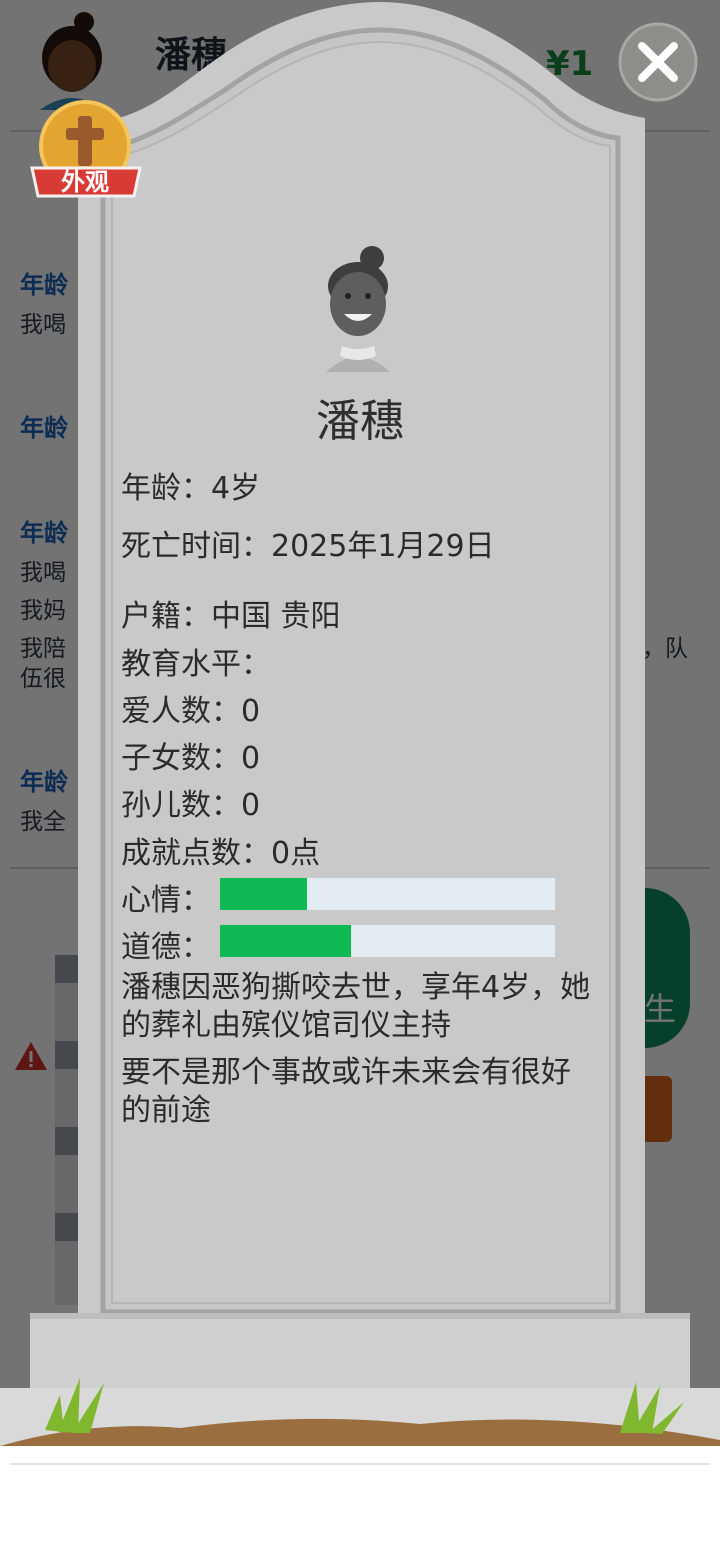 The image size is (720, 1560). I want to click on morality-bar-fill, so click(285, 941).